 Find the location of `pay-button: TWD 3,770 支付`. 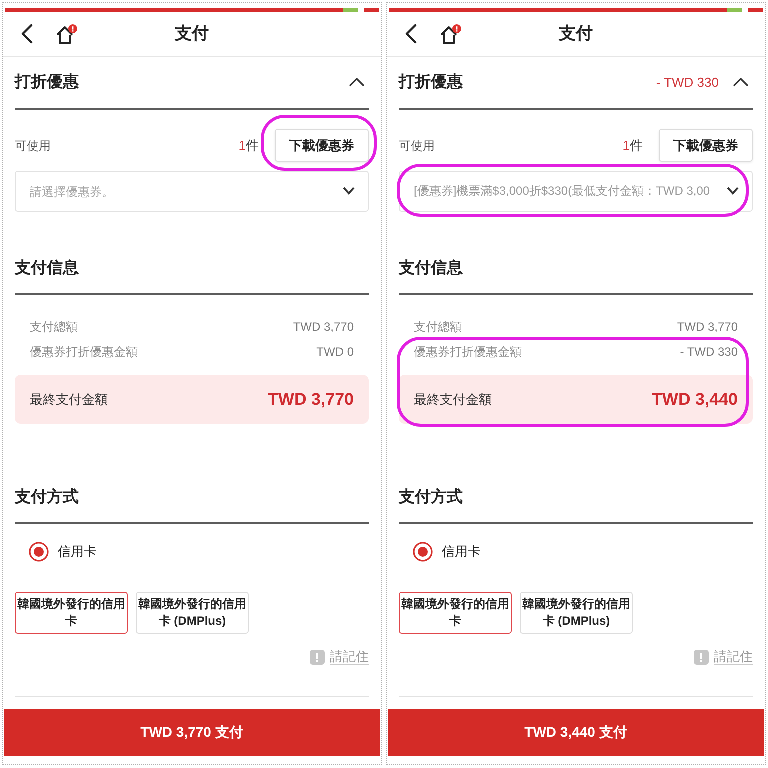

pay-button: TWD 3,770 支付 is located at coordinates (192, 732).